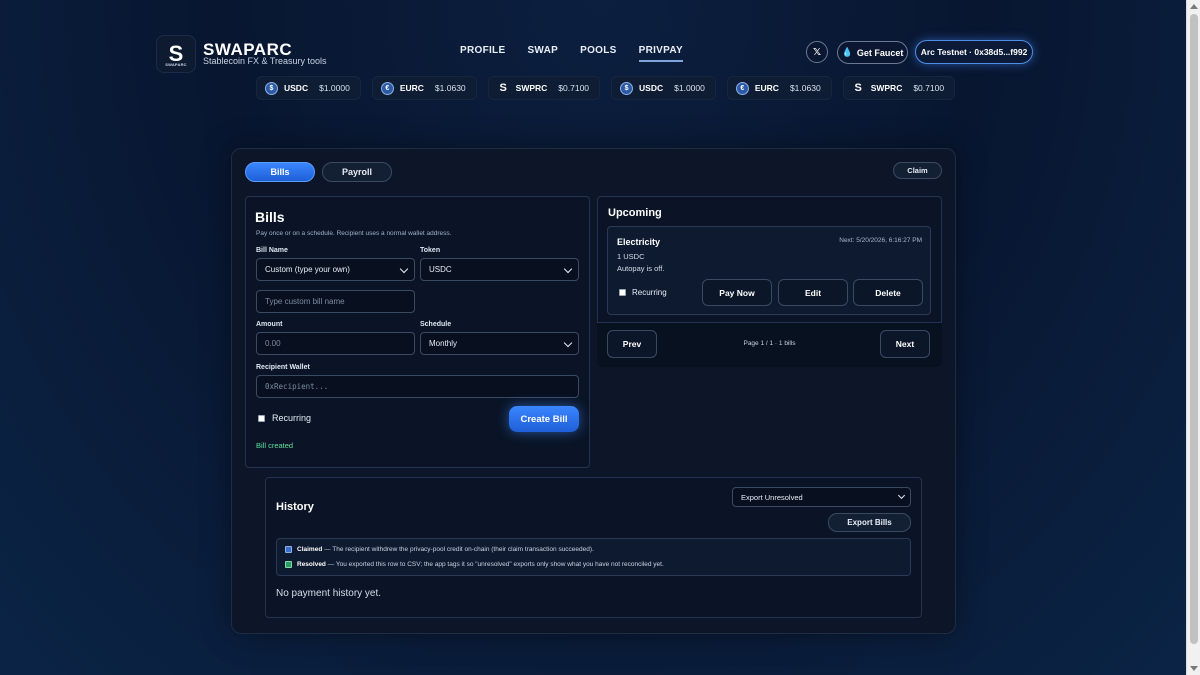 The width and height of the screenshot is (1200, 675). I want to click on legend-term: Resolved, so click(311, 564).